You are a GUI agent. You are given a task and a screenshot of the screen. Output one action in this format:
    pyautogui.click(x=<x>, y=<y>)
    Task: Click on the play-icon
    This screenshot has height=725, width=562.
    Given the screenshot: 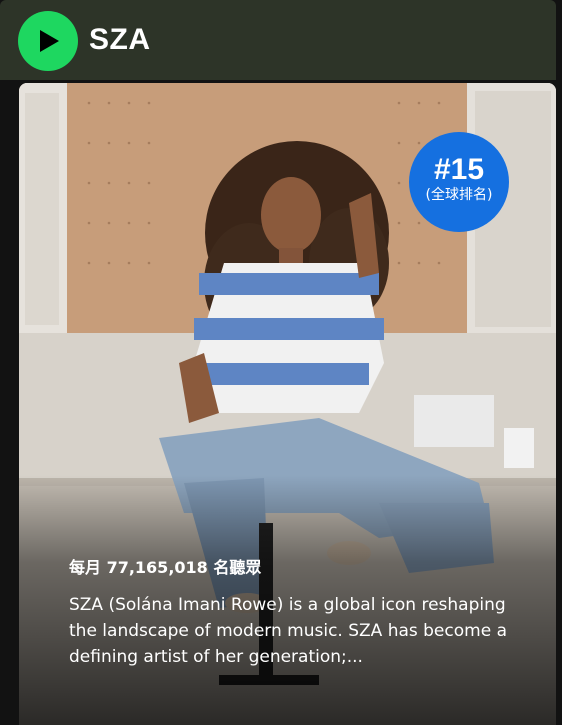 What is the action you would take?
    pyautogui.click(x=49, y=41)
    